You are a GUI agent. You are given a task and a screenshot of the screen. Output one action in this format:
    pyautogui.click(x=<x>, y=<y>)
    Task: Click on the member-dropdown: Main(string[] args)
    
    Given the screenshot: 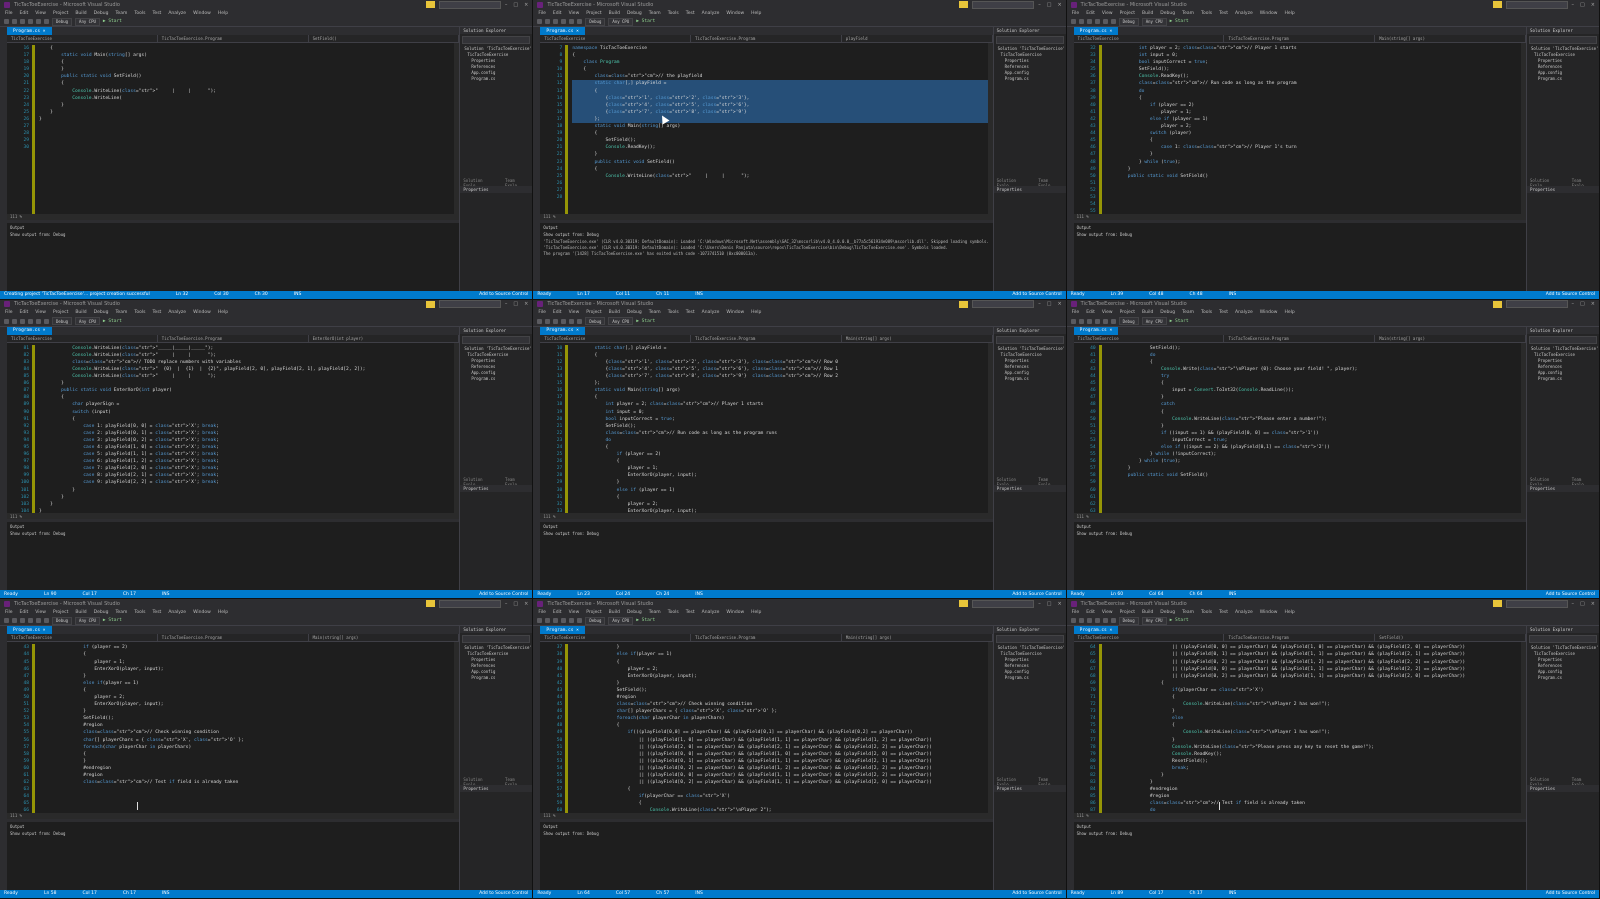 What is the action you would take?
    pyautogui.click(x=1450, y=338)
    